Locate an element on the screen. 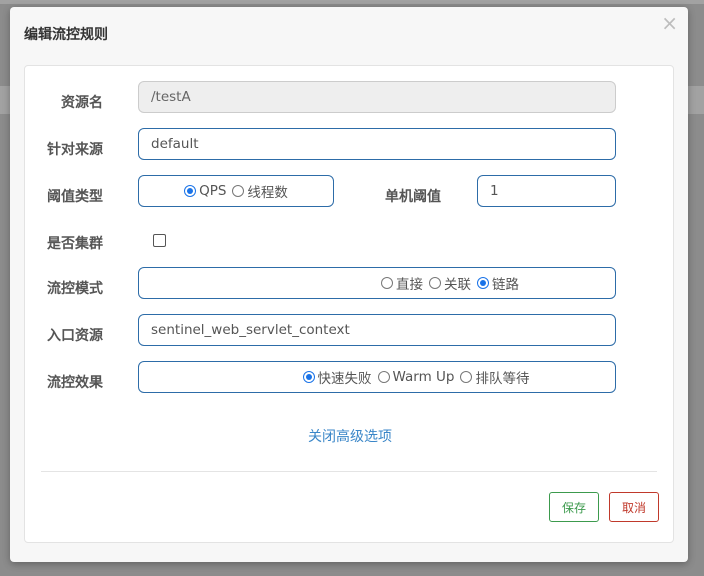  threshold-type-group: QPS 线程数 is located at coordinates (236, 191).